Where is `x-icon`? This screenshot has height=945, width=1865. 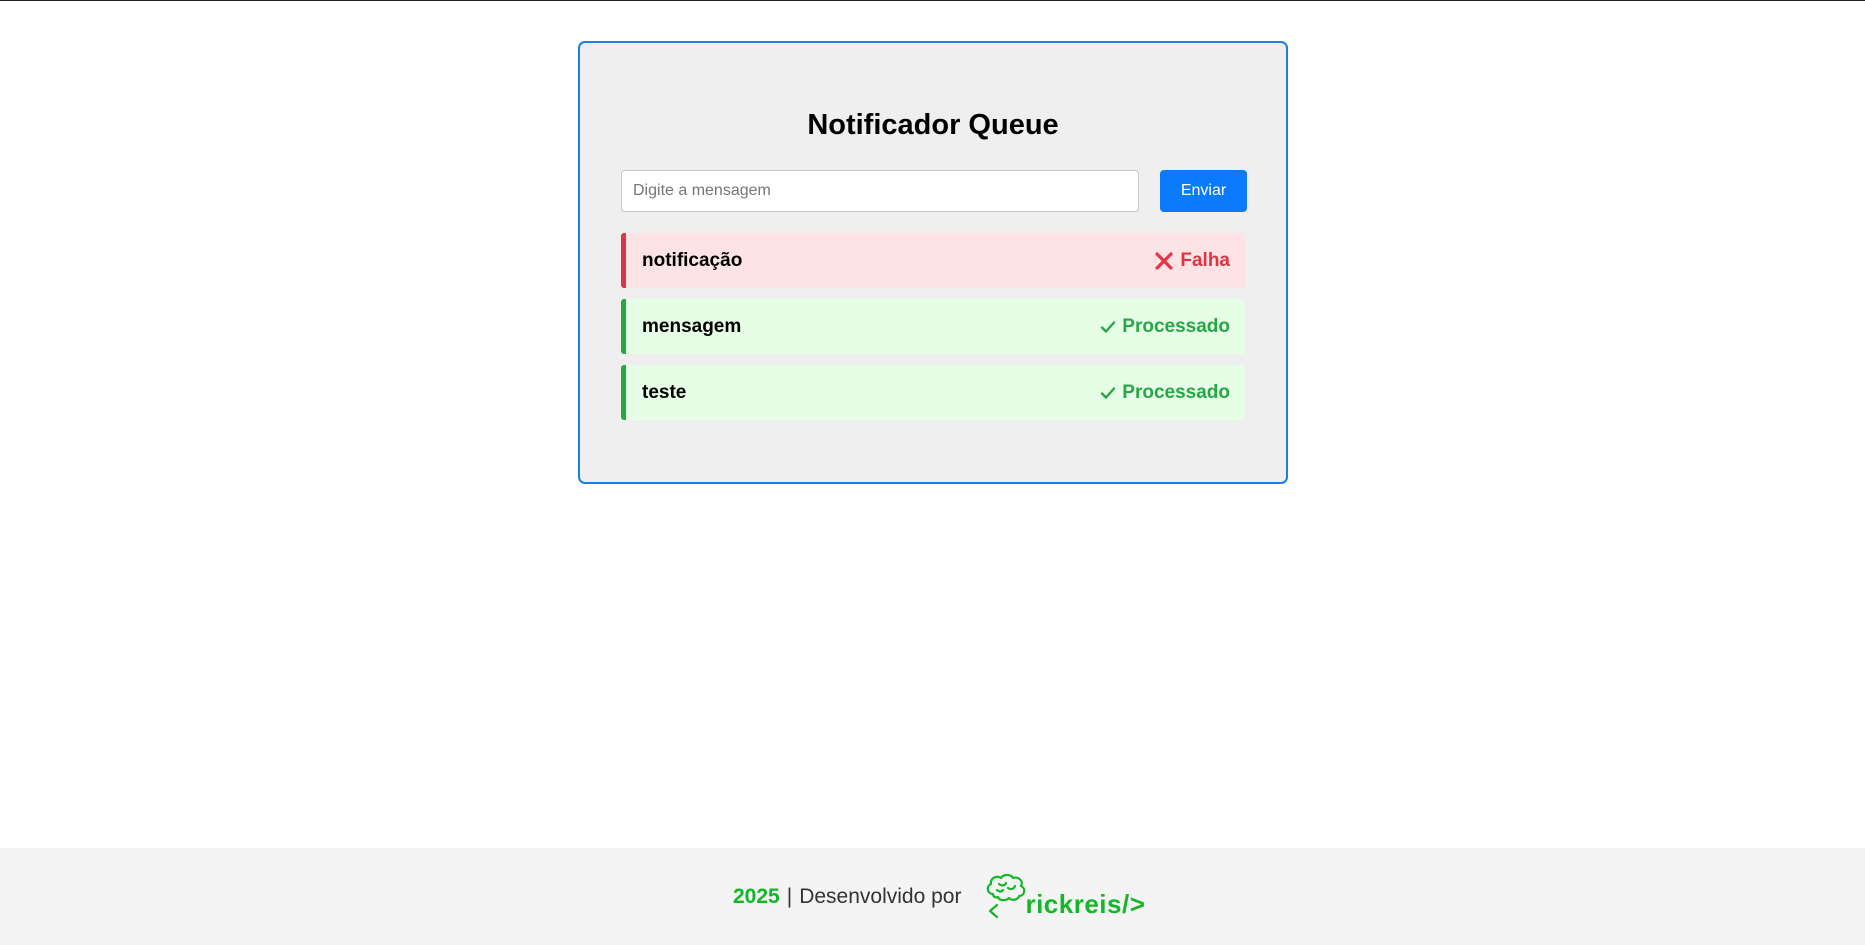 x-icon is located at coordinates (1164, 261).